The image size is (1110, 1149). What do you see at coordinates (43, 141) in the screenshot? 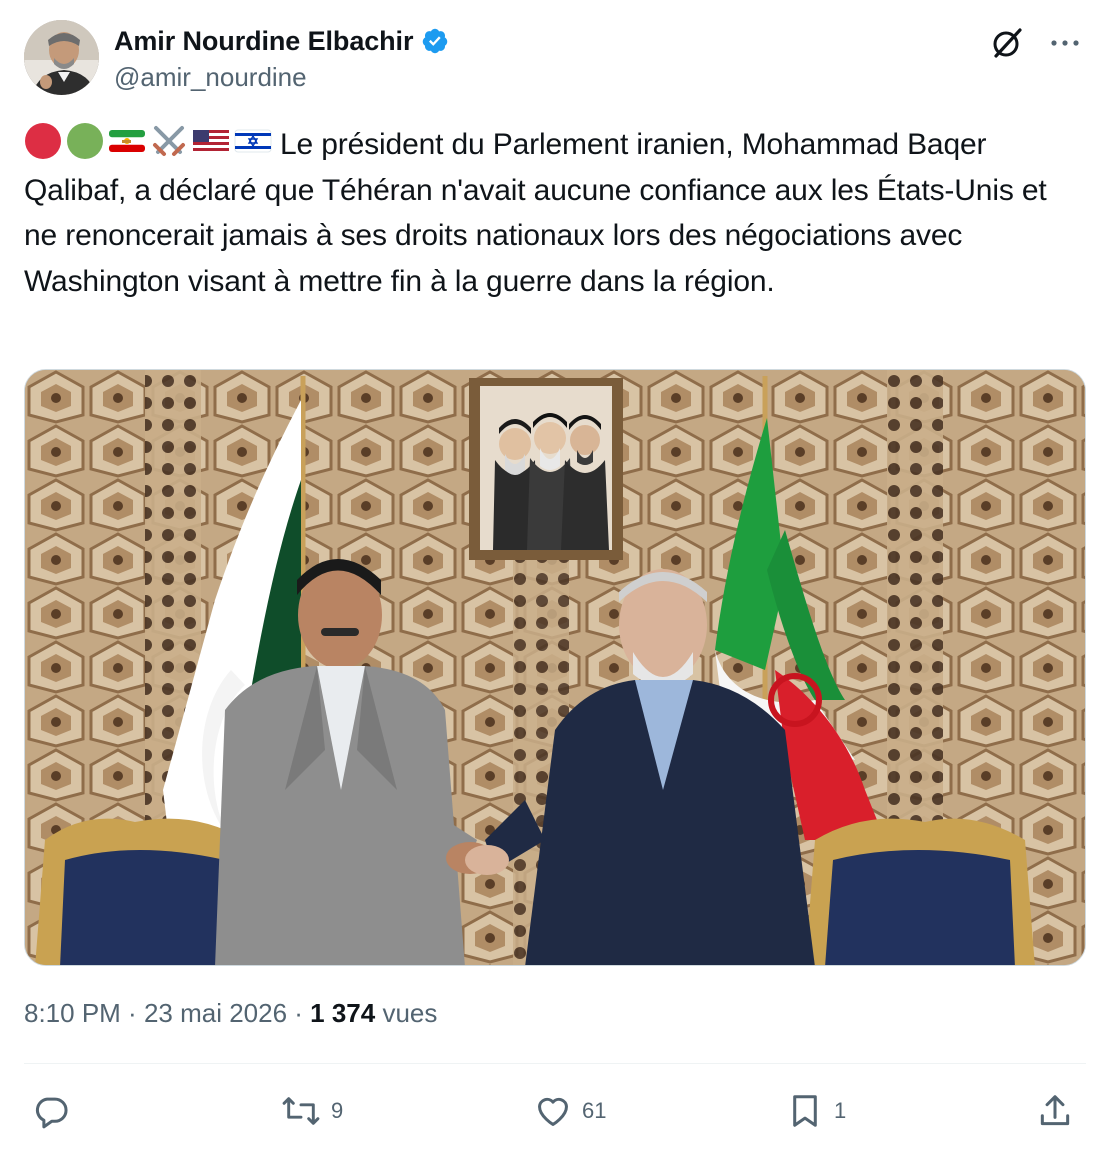
I see `red-circle-icon` at bounding box center [43, 141].